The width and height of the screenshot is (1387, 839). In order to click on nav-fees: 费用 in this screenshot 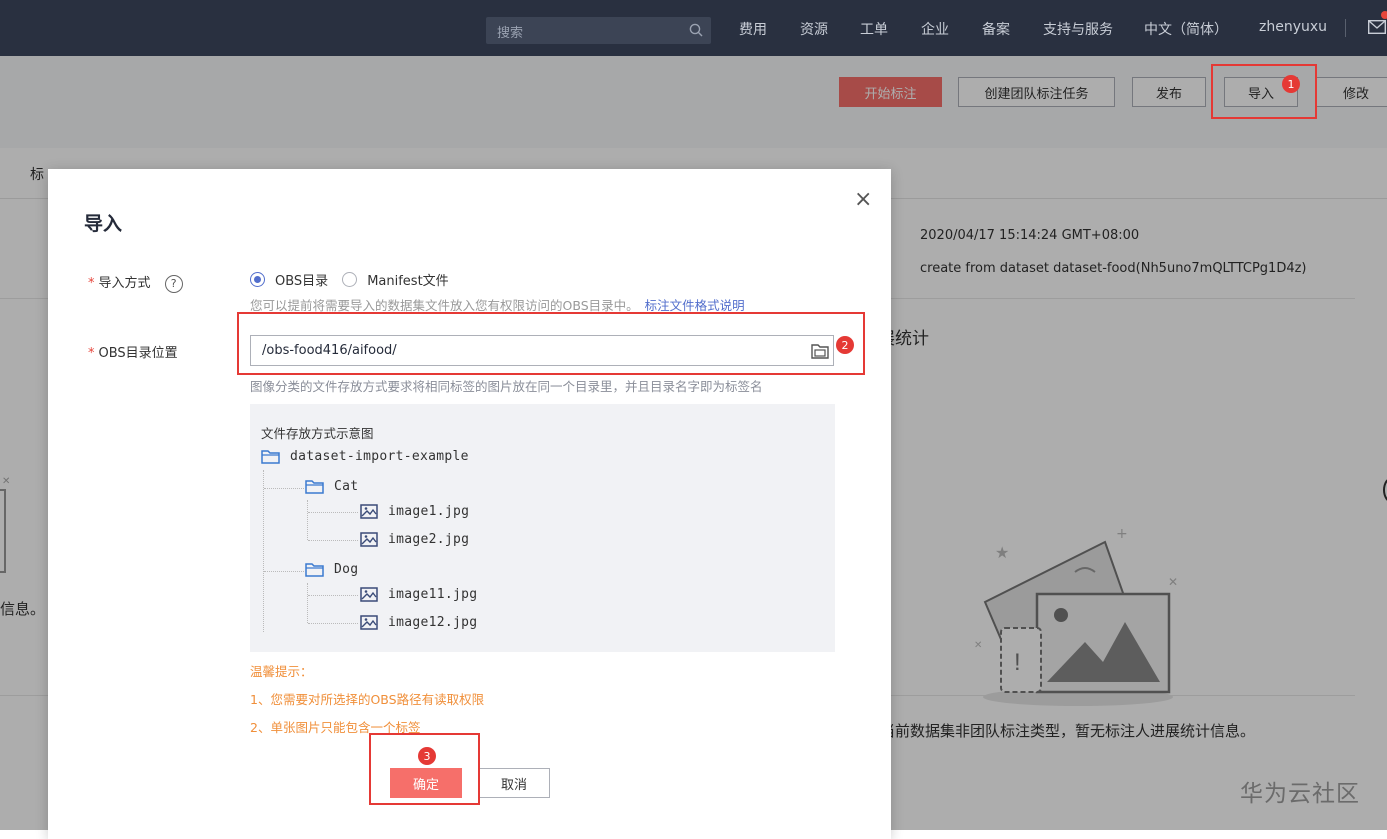, I will do `click(753, 29)`.